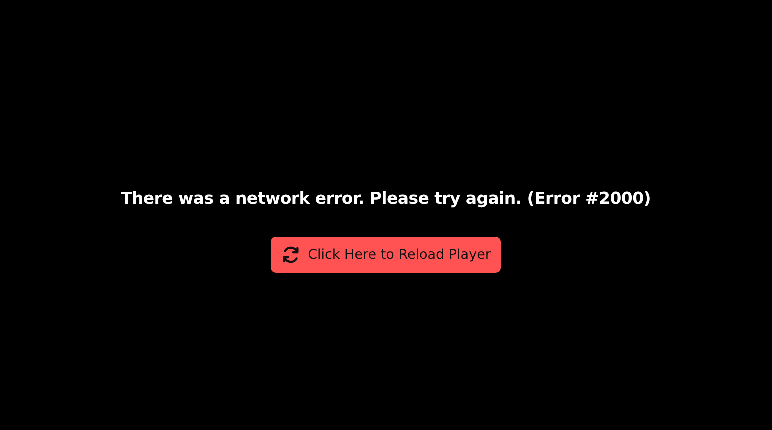 This screenshot has width=772, height=430. What do you see at coordinates (386, 198) in the screenshot?
I see `error-message: There was a network error. Please try again. (Error #2000)` at bounding box center [386, 198].